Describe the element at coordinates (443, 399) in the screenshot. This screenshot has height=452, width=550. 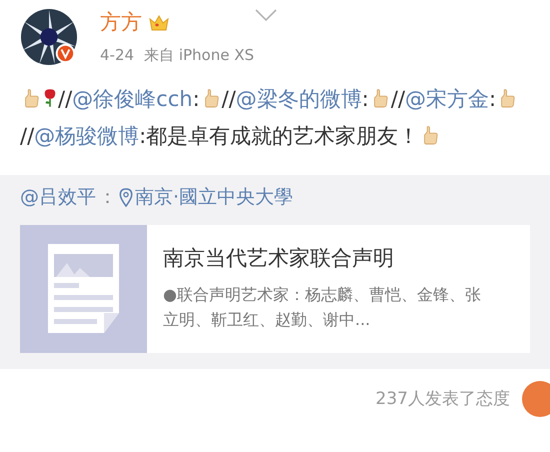
I see `reaction-count: 237人发表了态度` at that location.